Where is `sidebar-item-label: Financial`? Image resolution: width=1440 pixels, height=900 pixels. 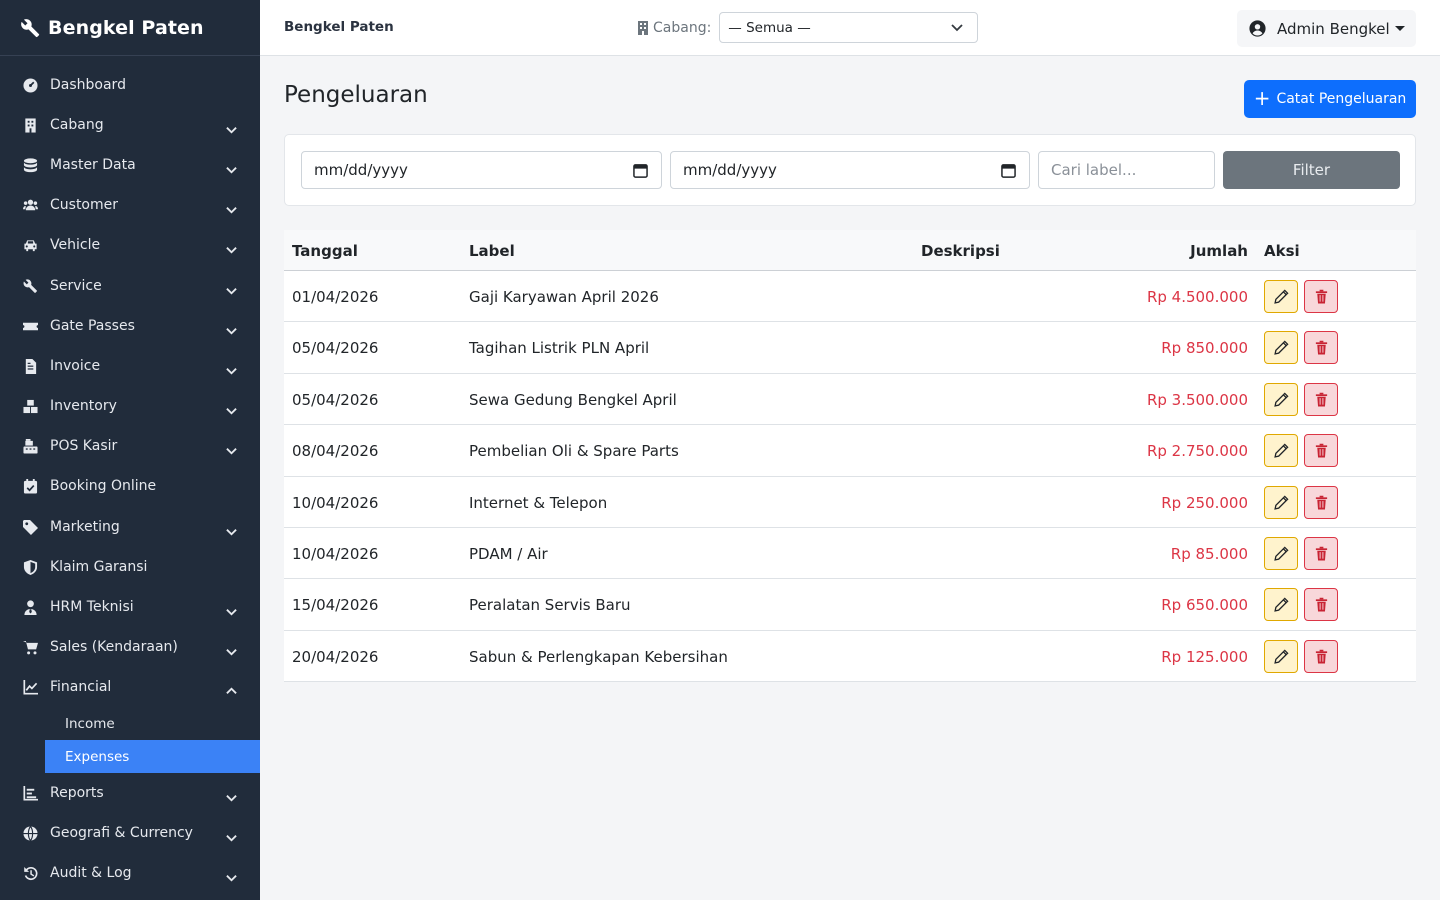
sidebar-item-label: Financial is located at coordinates (81, 687).